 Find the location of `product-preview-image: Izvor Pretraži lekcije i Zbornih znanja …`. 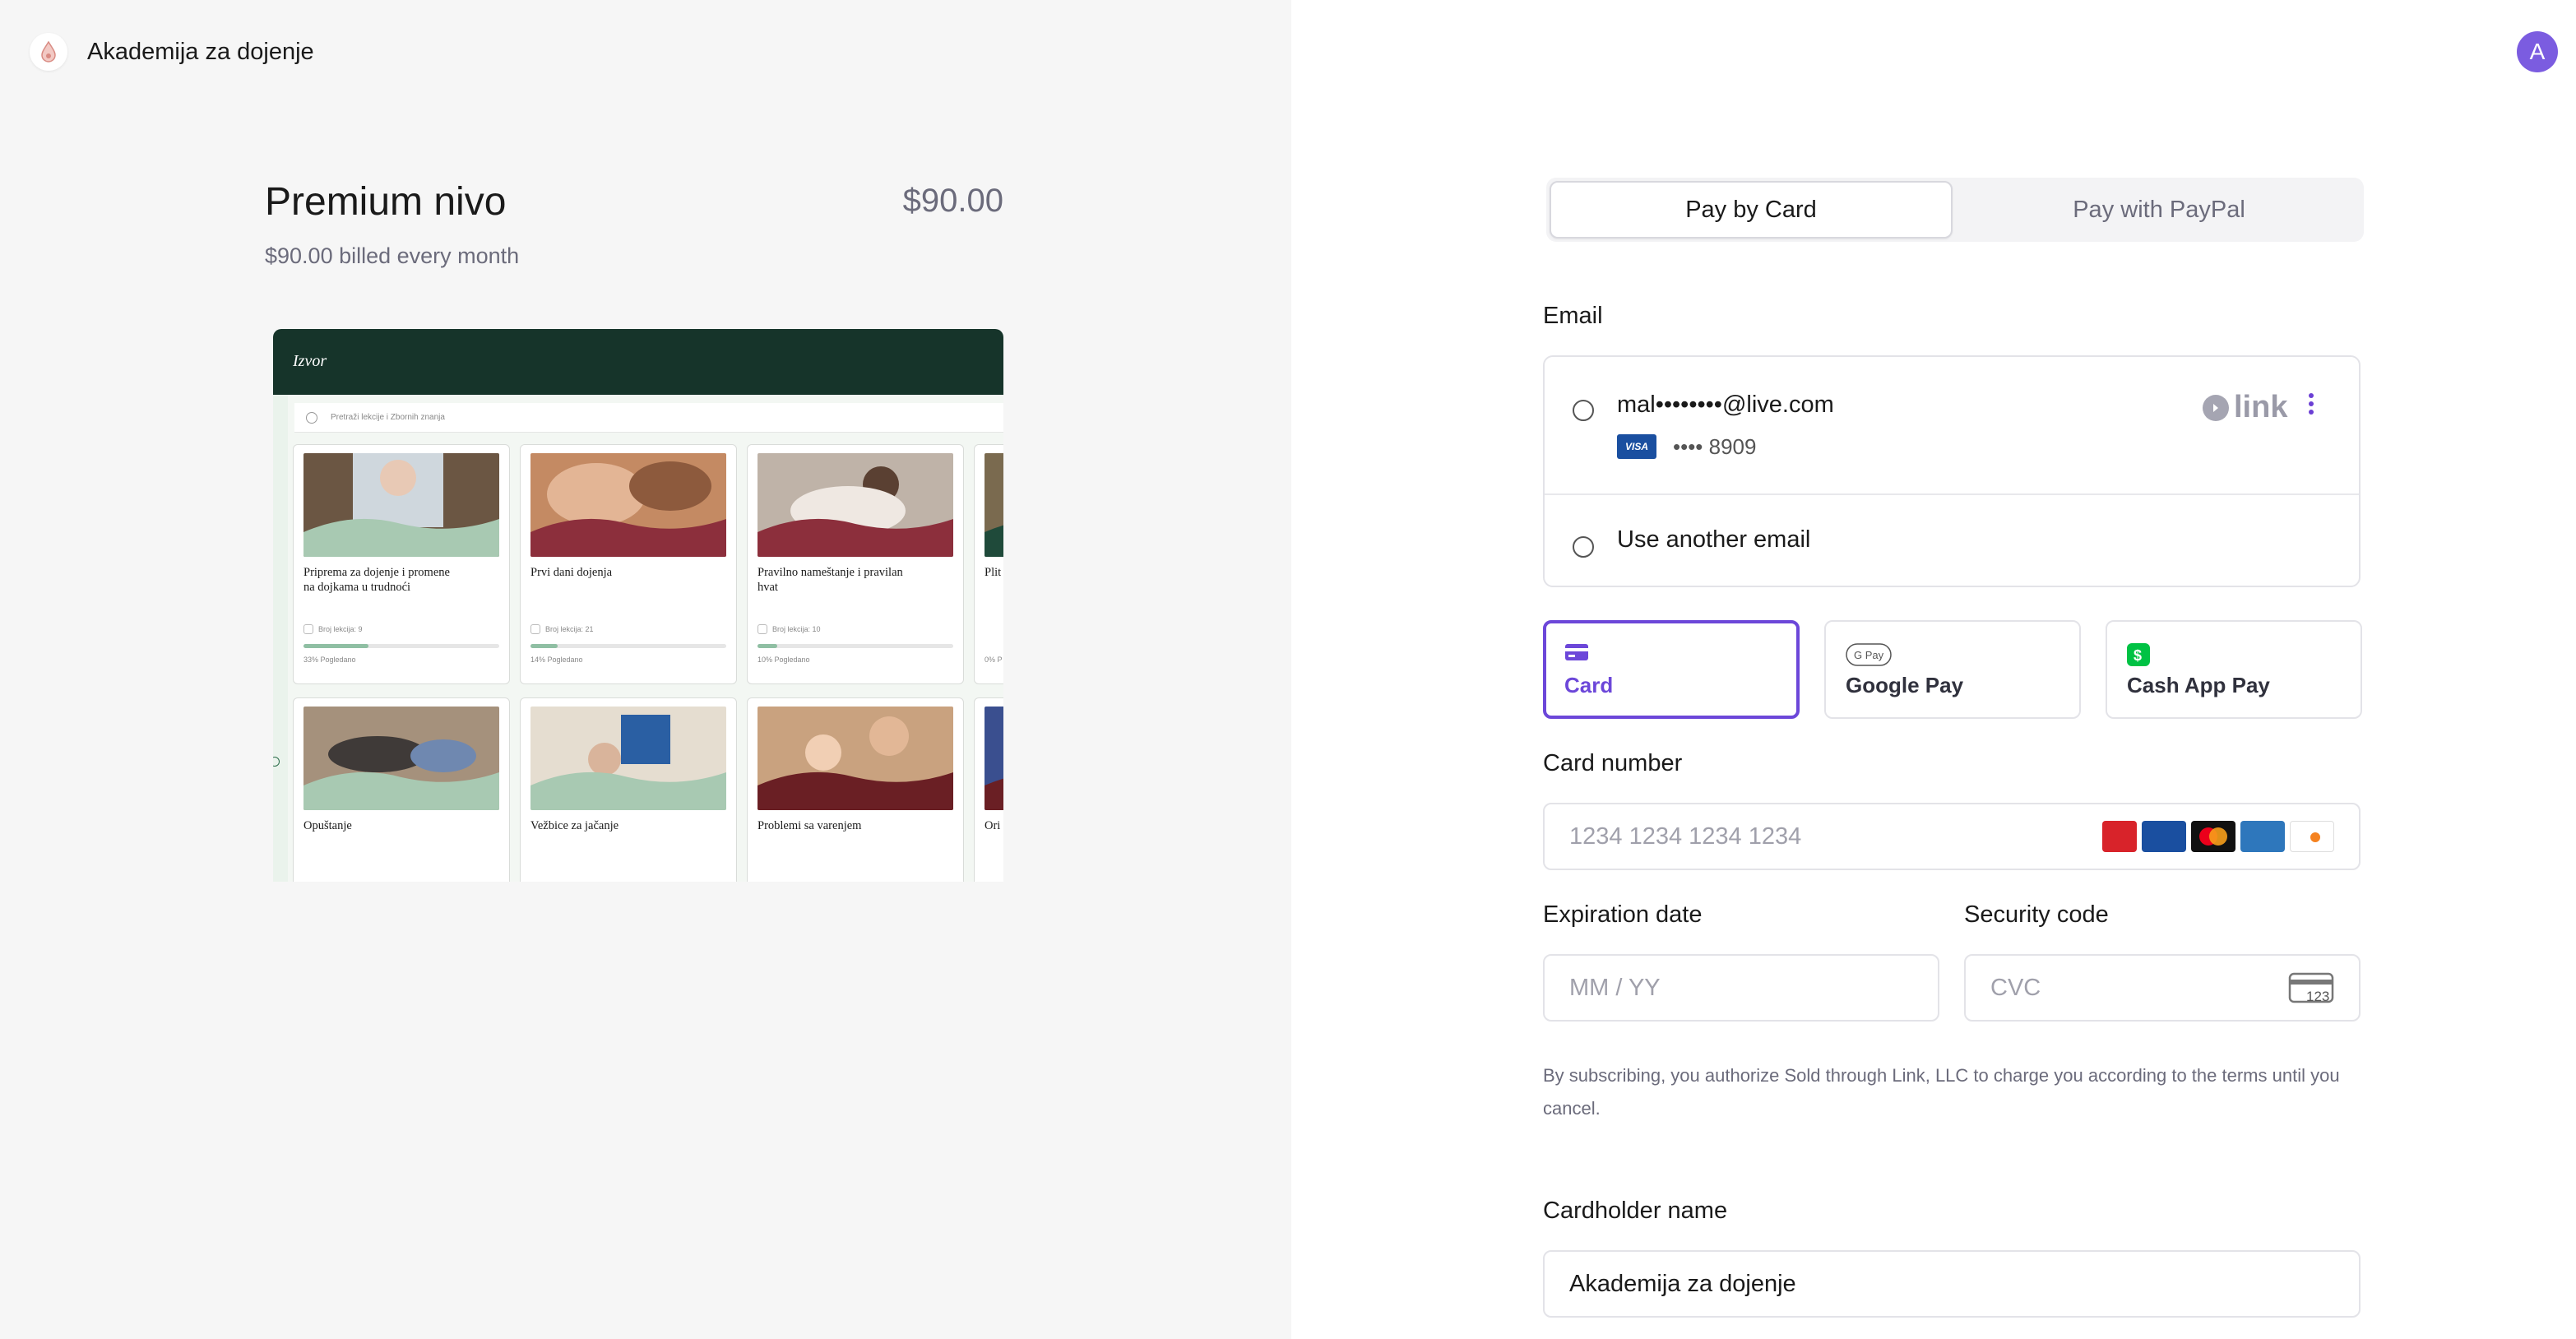

product-preview-image: Izvor Pretraži lekcije i Zbornih znanja … is located at coordinates (638, 605).